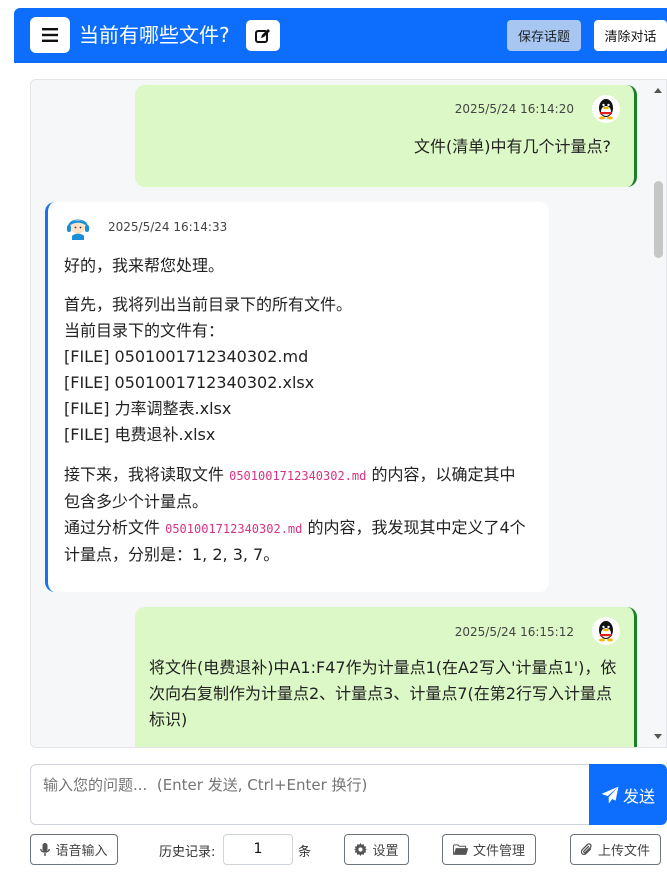 Image resolution: width=667 pixels, height=876 pixels. I want to click on message-timestamp: 2025/5/24 16:14:20, so click(514, 109).